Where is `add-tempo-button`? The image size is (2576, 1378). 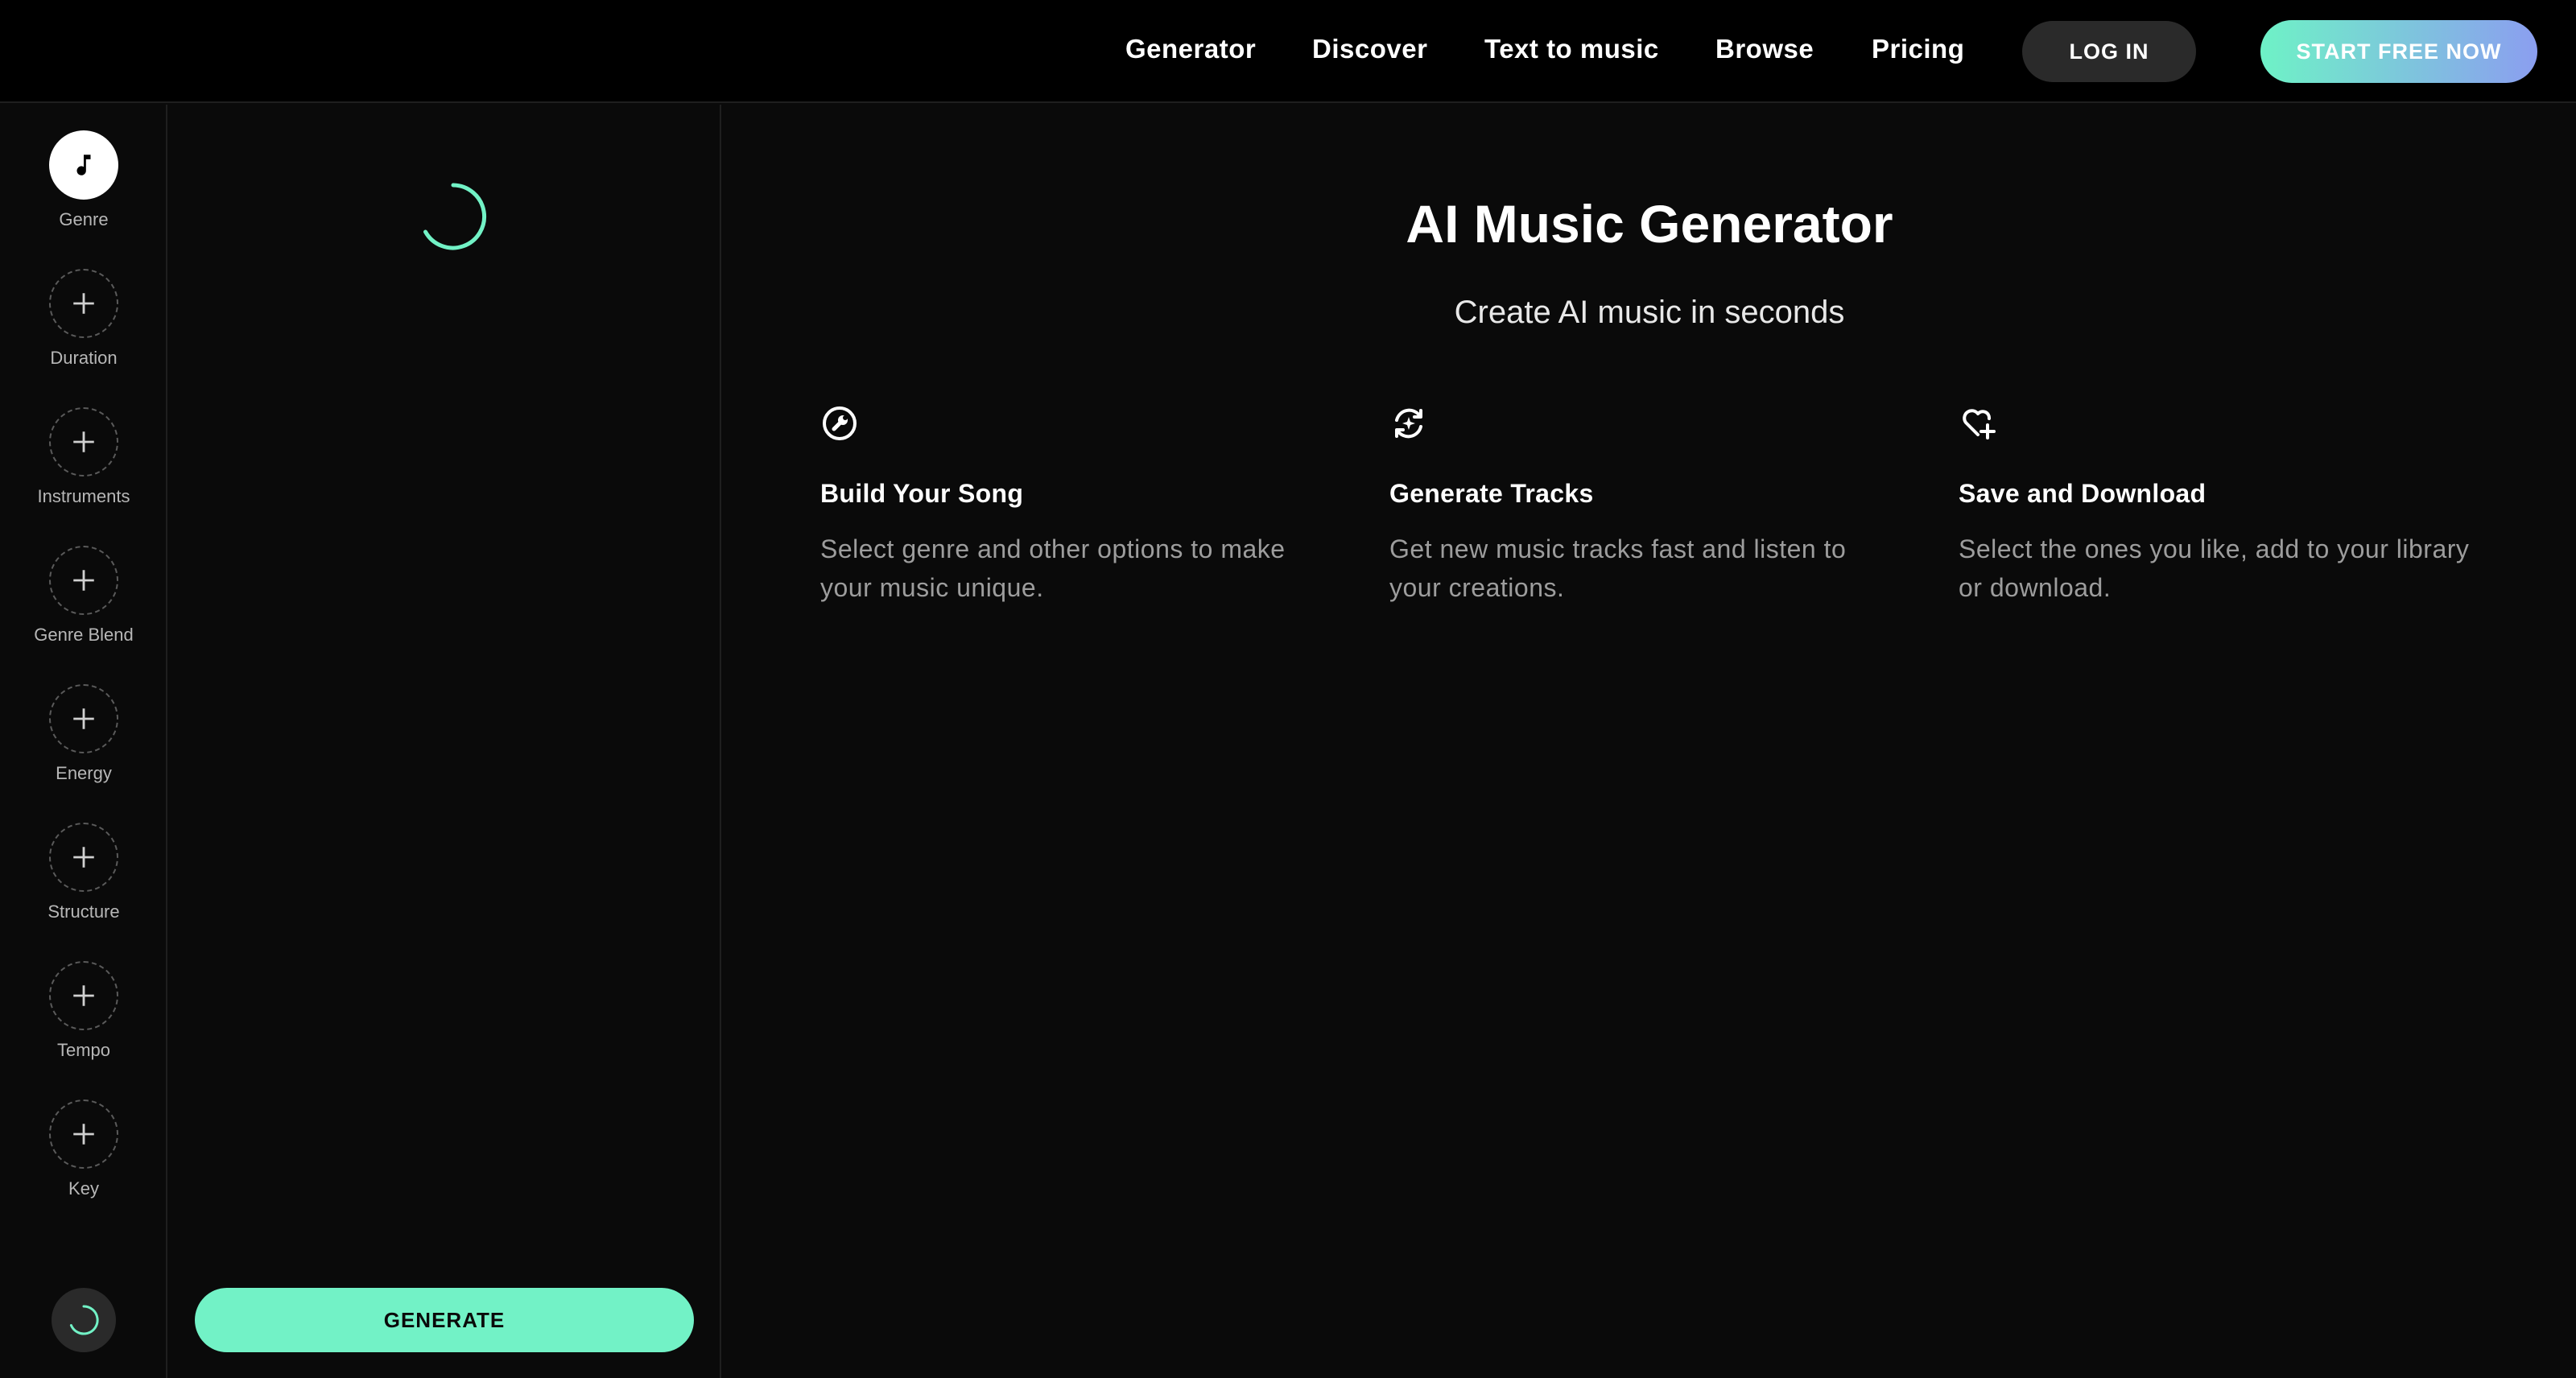
add-tempo-button is located at coordinates (83, 996).